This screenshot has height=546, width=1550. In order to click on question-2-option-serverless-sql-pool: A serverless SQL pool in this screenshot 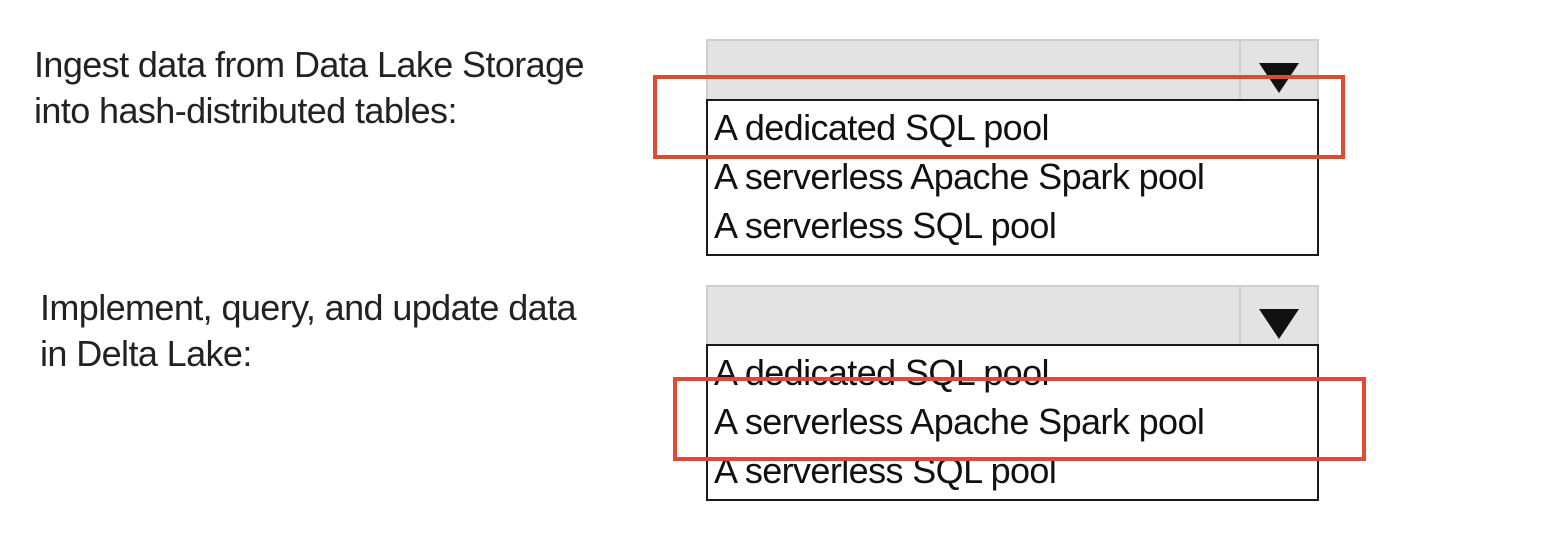, I will do `click(1012, 470)`.